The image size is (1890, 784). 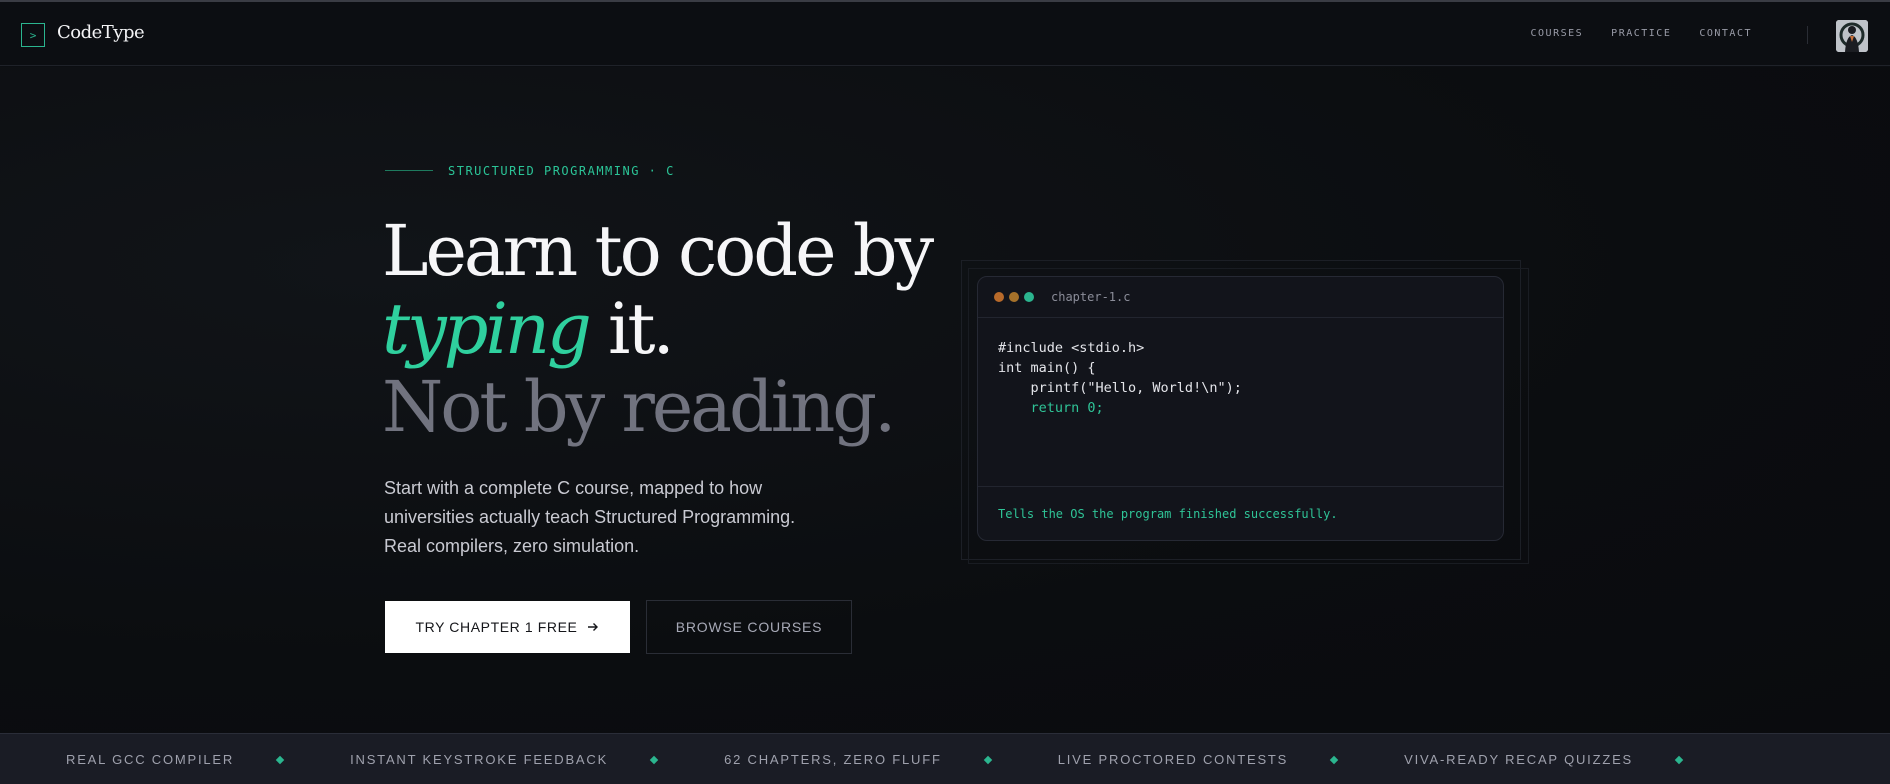 I want to click on user-avatar, so click(x=1852, y=36).